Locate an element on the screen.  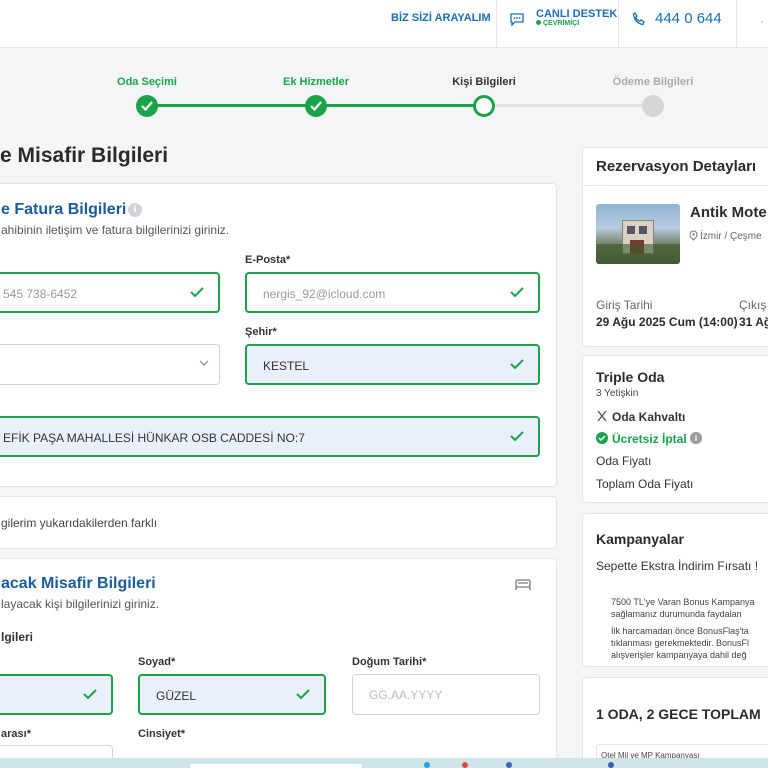
room-price-label: Oda Fiyatı is located at coordinates (624, 461).